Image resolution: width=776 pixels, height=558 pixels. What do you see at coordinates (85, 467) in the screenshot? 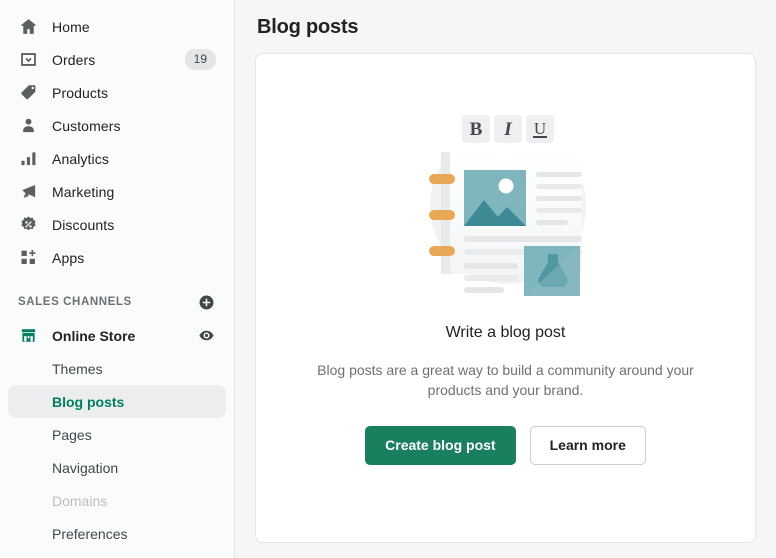
I see `sidebar-item-label: Navigation` at bounding box center [85, 467].